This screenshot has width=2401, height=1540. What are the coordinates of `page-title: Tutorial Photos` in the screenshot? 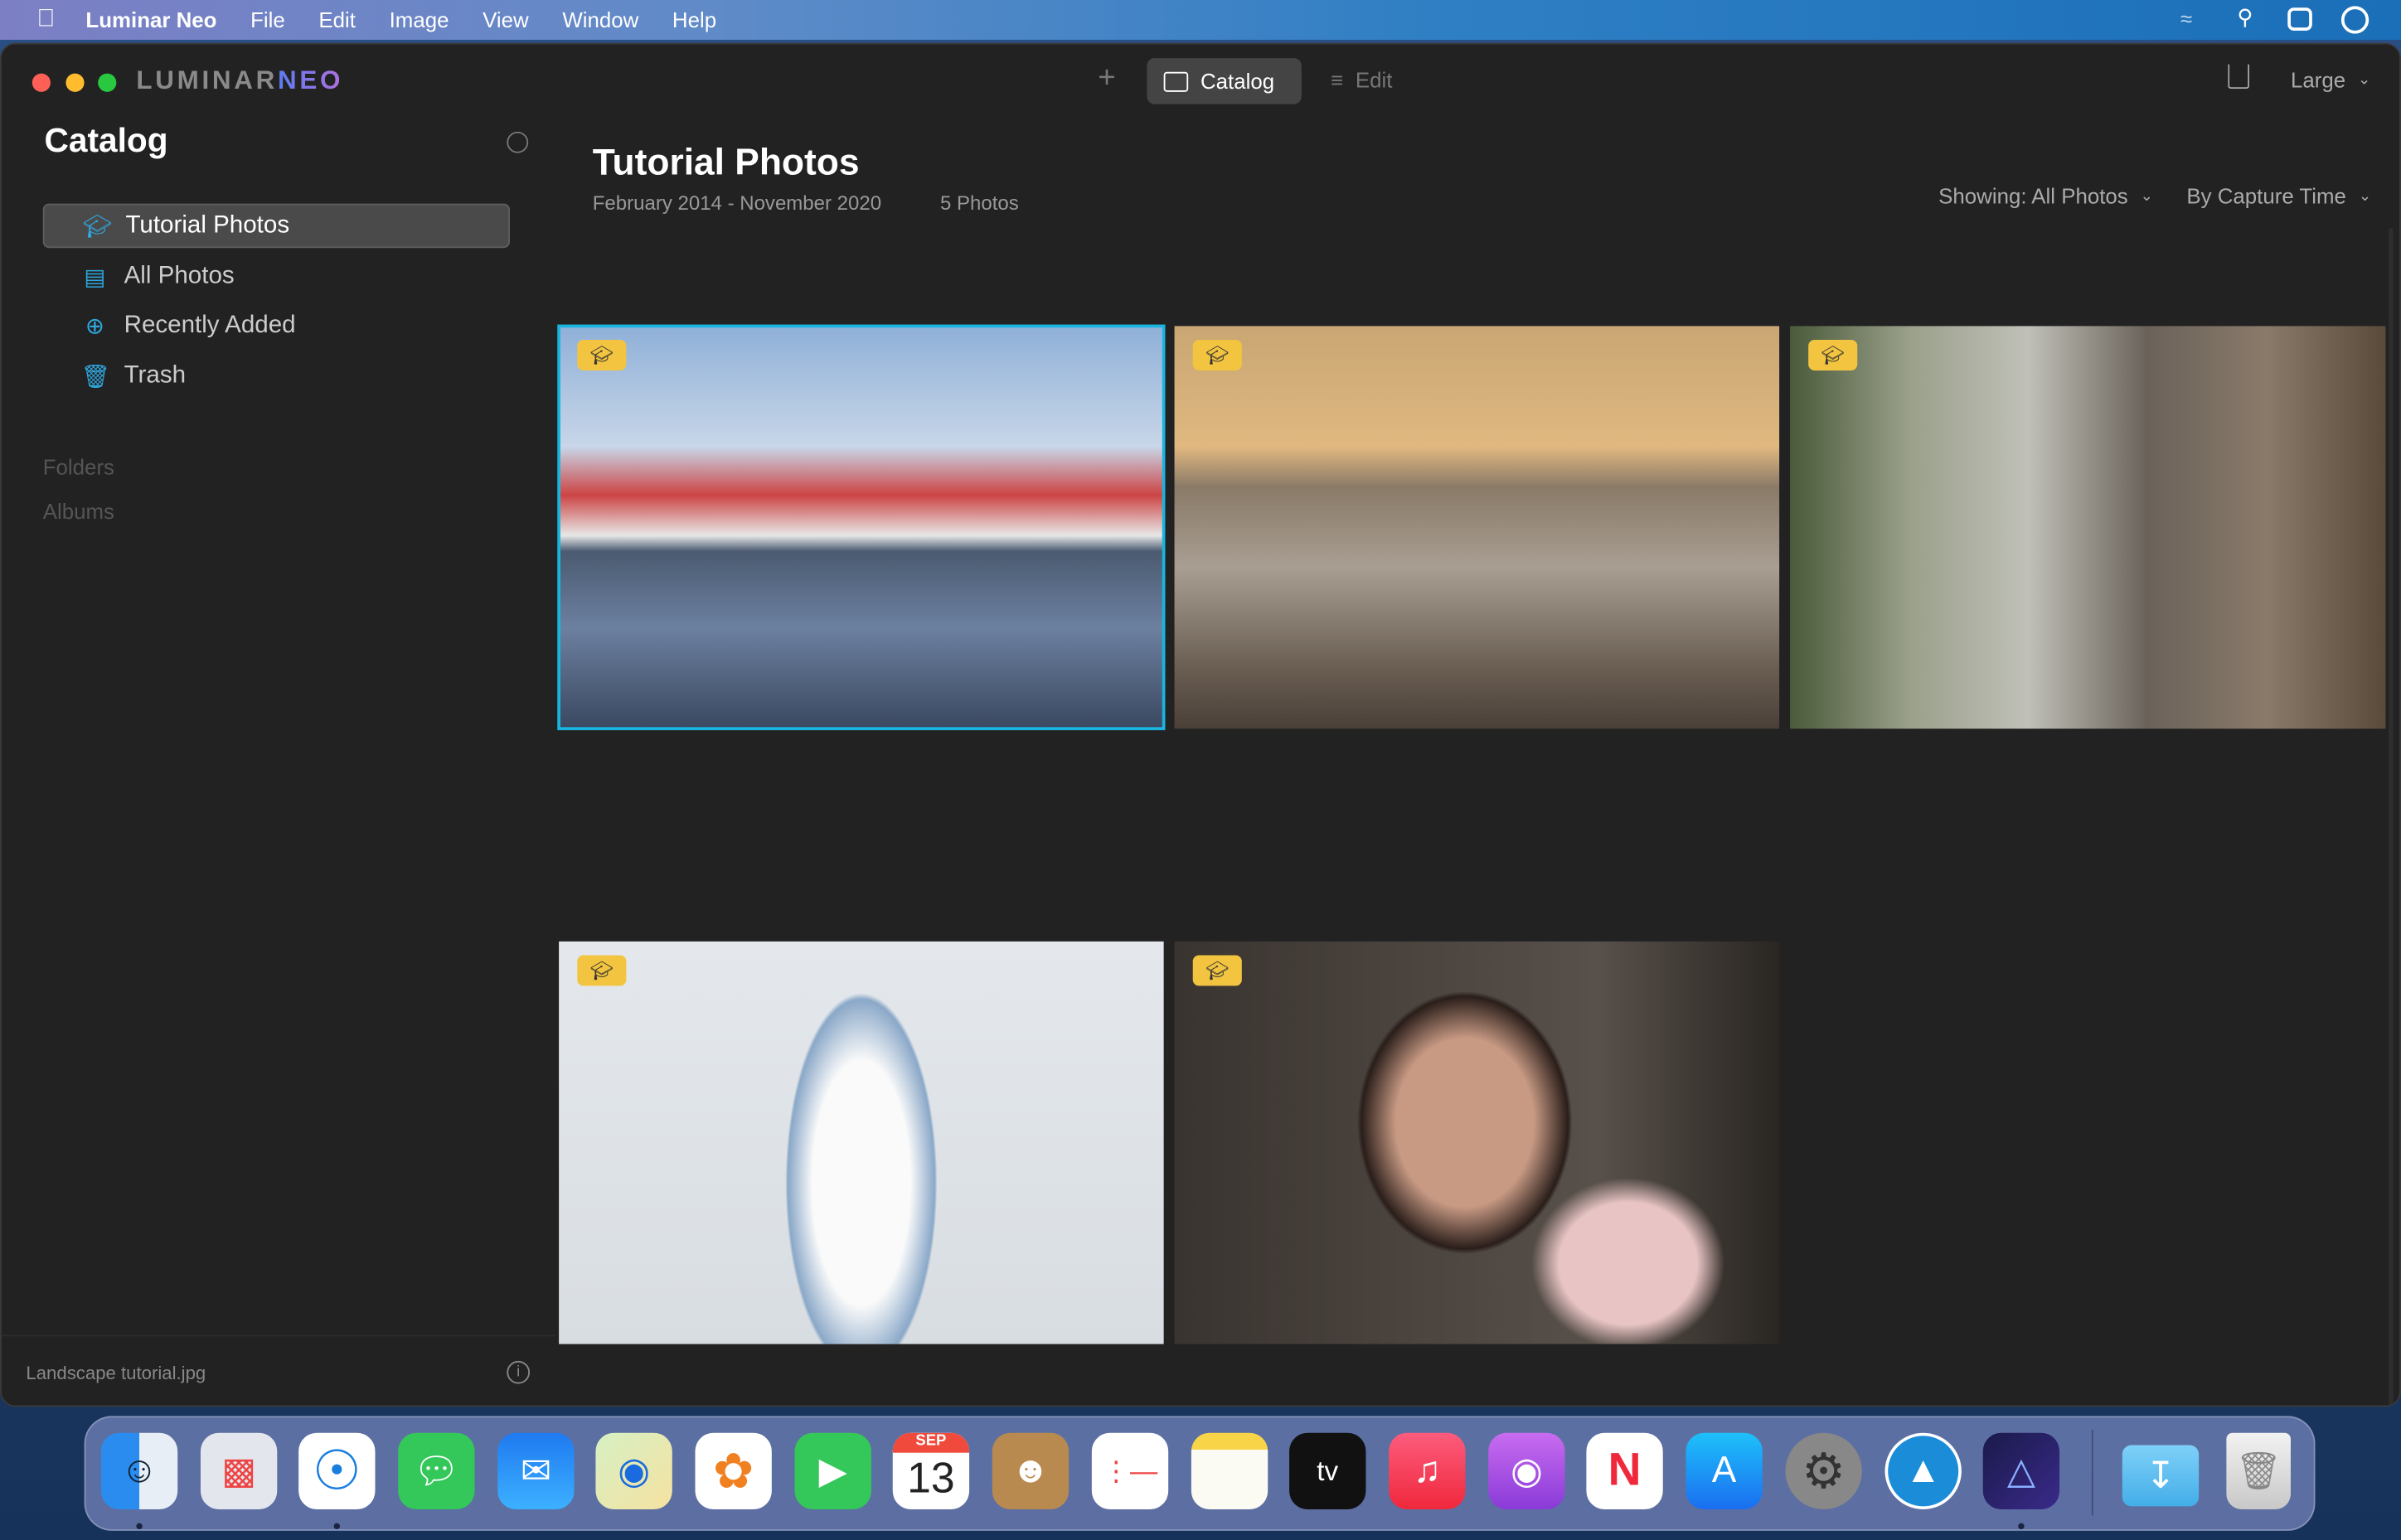 It's located at (726, 163).